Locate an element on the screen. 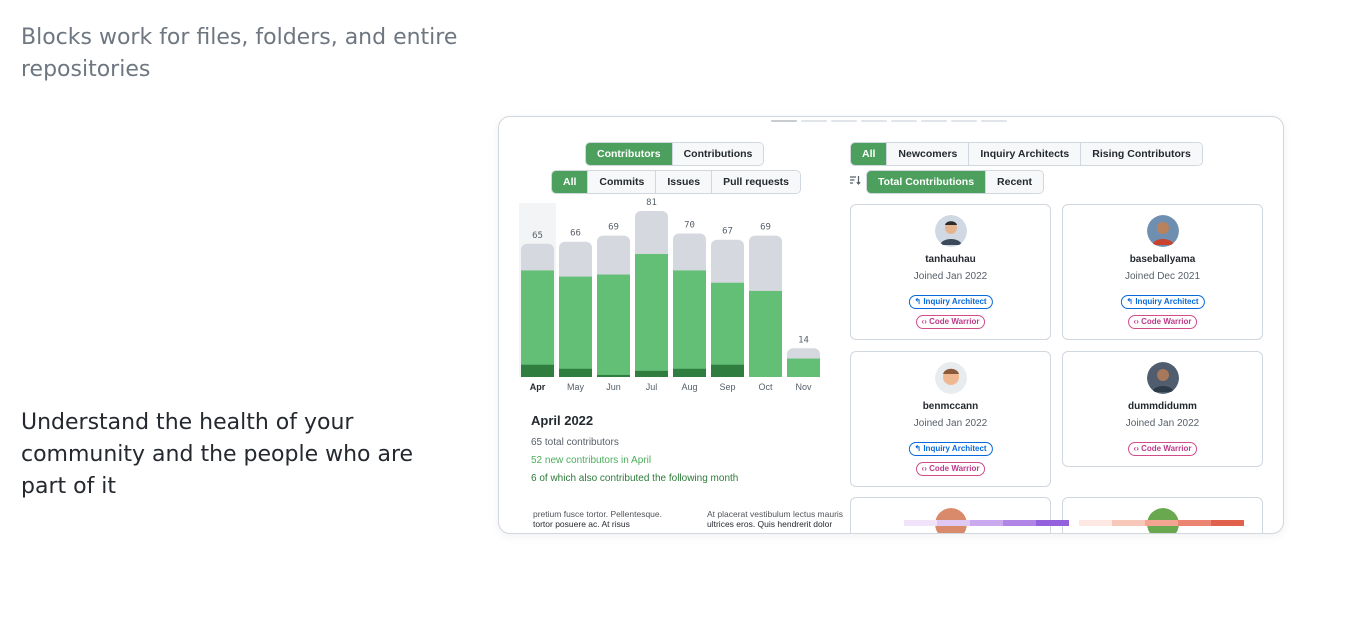 The image size is (1348, 624). background-text: ultrices eros. Quis hendrerit dolor is located at coordinates (770, 524).